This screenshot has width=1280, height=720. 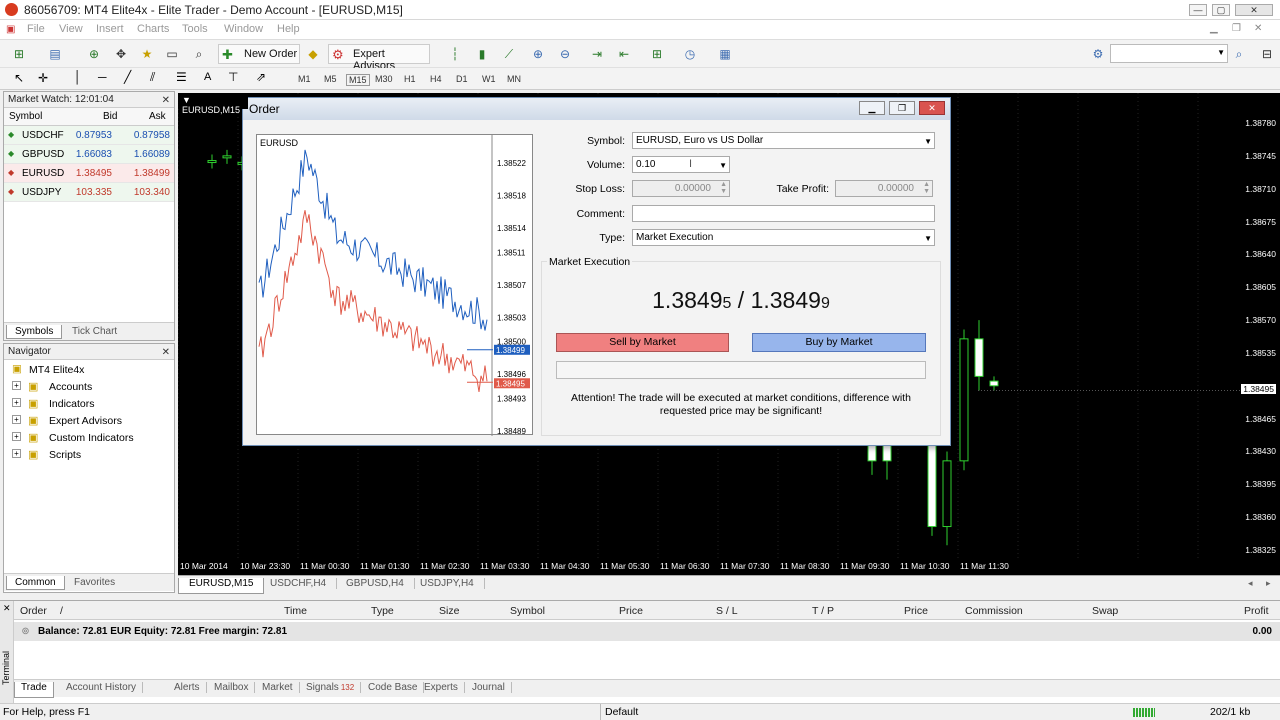 I want to click on minimize-button: —, so click(x=1198, y=10).